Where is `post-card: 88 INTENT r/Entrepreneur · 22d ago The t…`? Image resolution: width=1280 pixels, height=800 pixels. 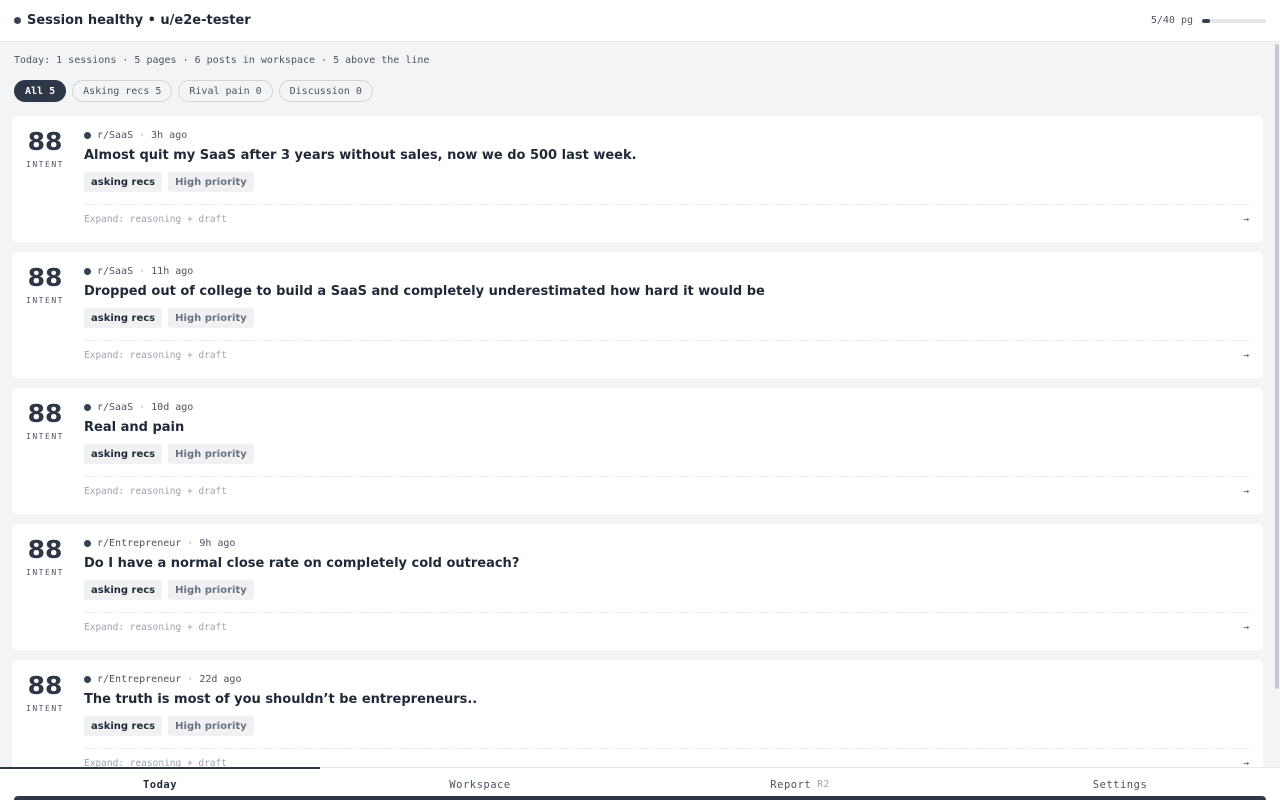 post-card: 88 INTENT r/Entrepreneur · 22d ago The t… is located at coordinates (637, 713).